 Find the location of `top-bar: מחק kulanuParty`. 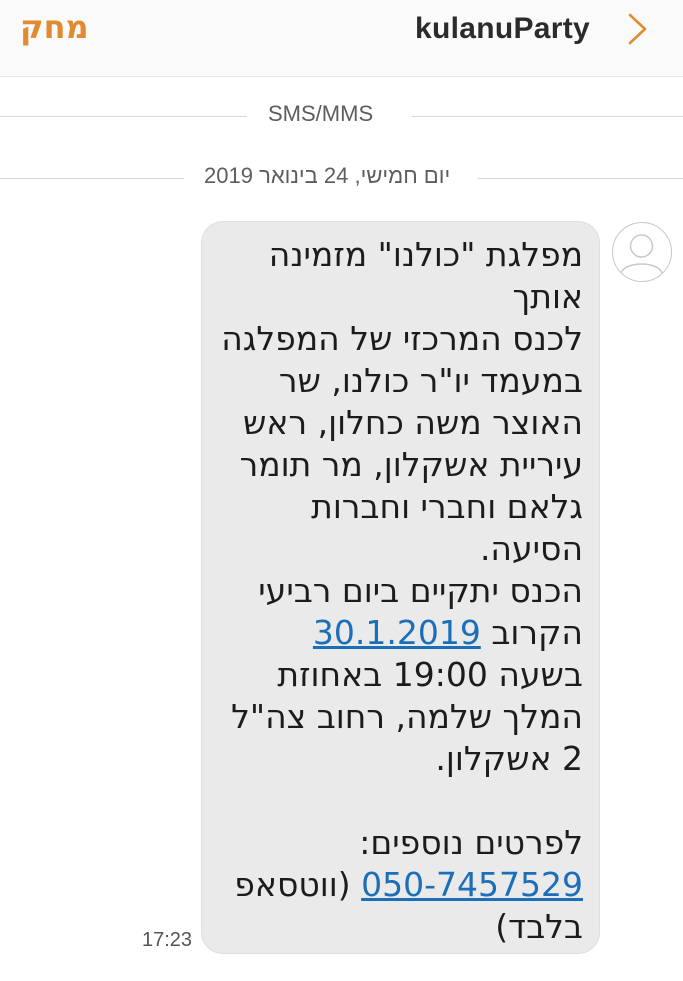

top-bar: מחק kulanuParty is located at coordinates (341, 38).